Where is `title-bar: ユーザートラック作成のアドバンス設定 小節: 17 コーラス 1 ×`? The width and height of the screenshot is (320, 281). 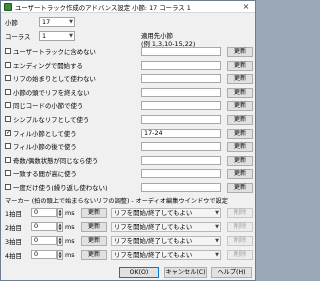 title-bar: ユーザートラック作成のアドバンス設定 小節: 17 コーラス 1 × is located at coordinates (128, 7).